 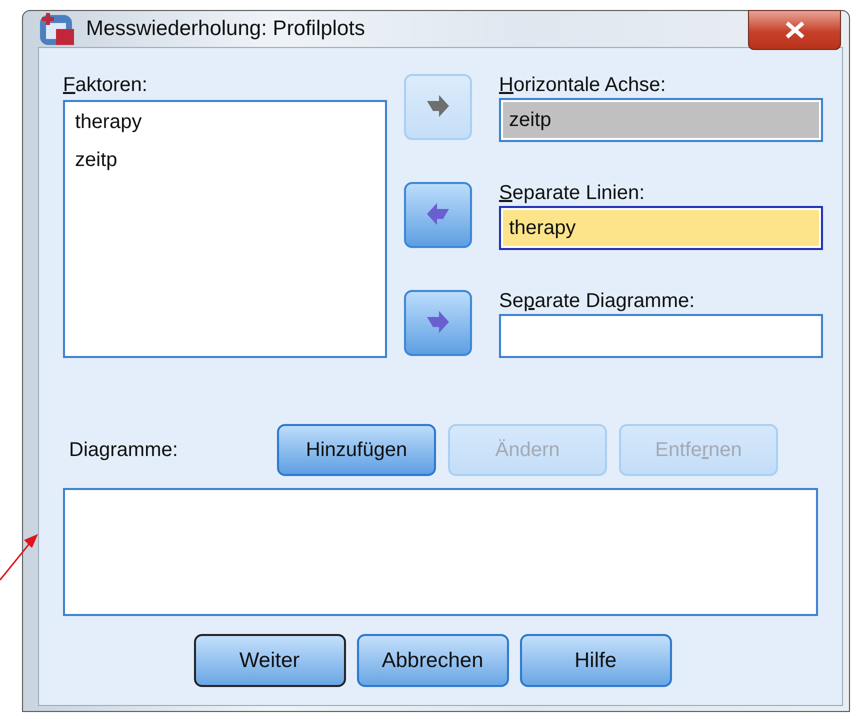 I want to click on dialog-button: Hilfe, so click(x=596, y=660).